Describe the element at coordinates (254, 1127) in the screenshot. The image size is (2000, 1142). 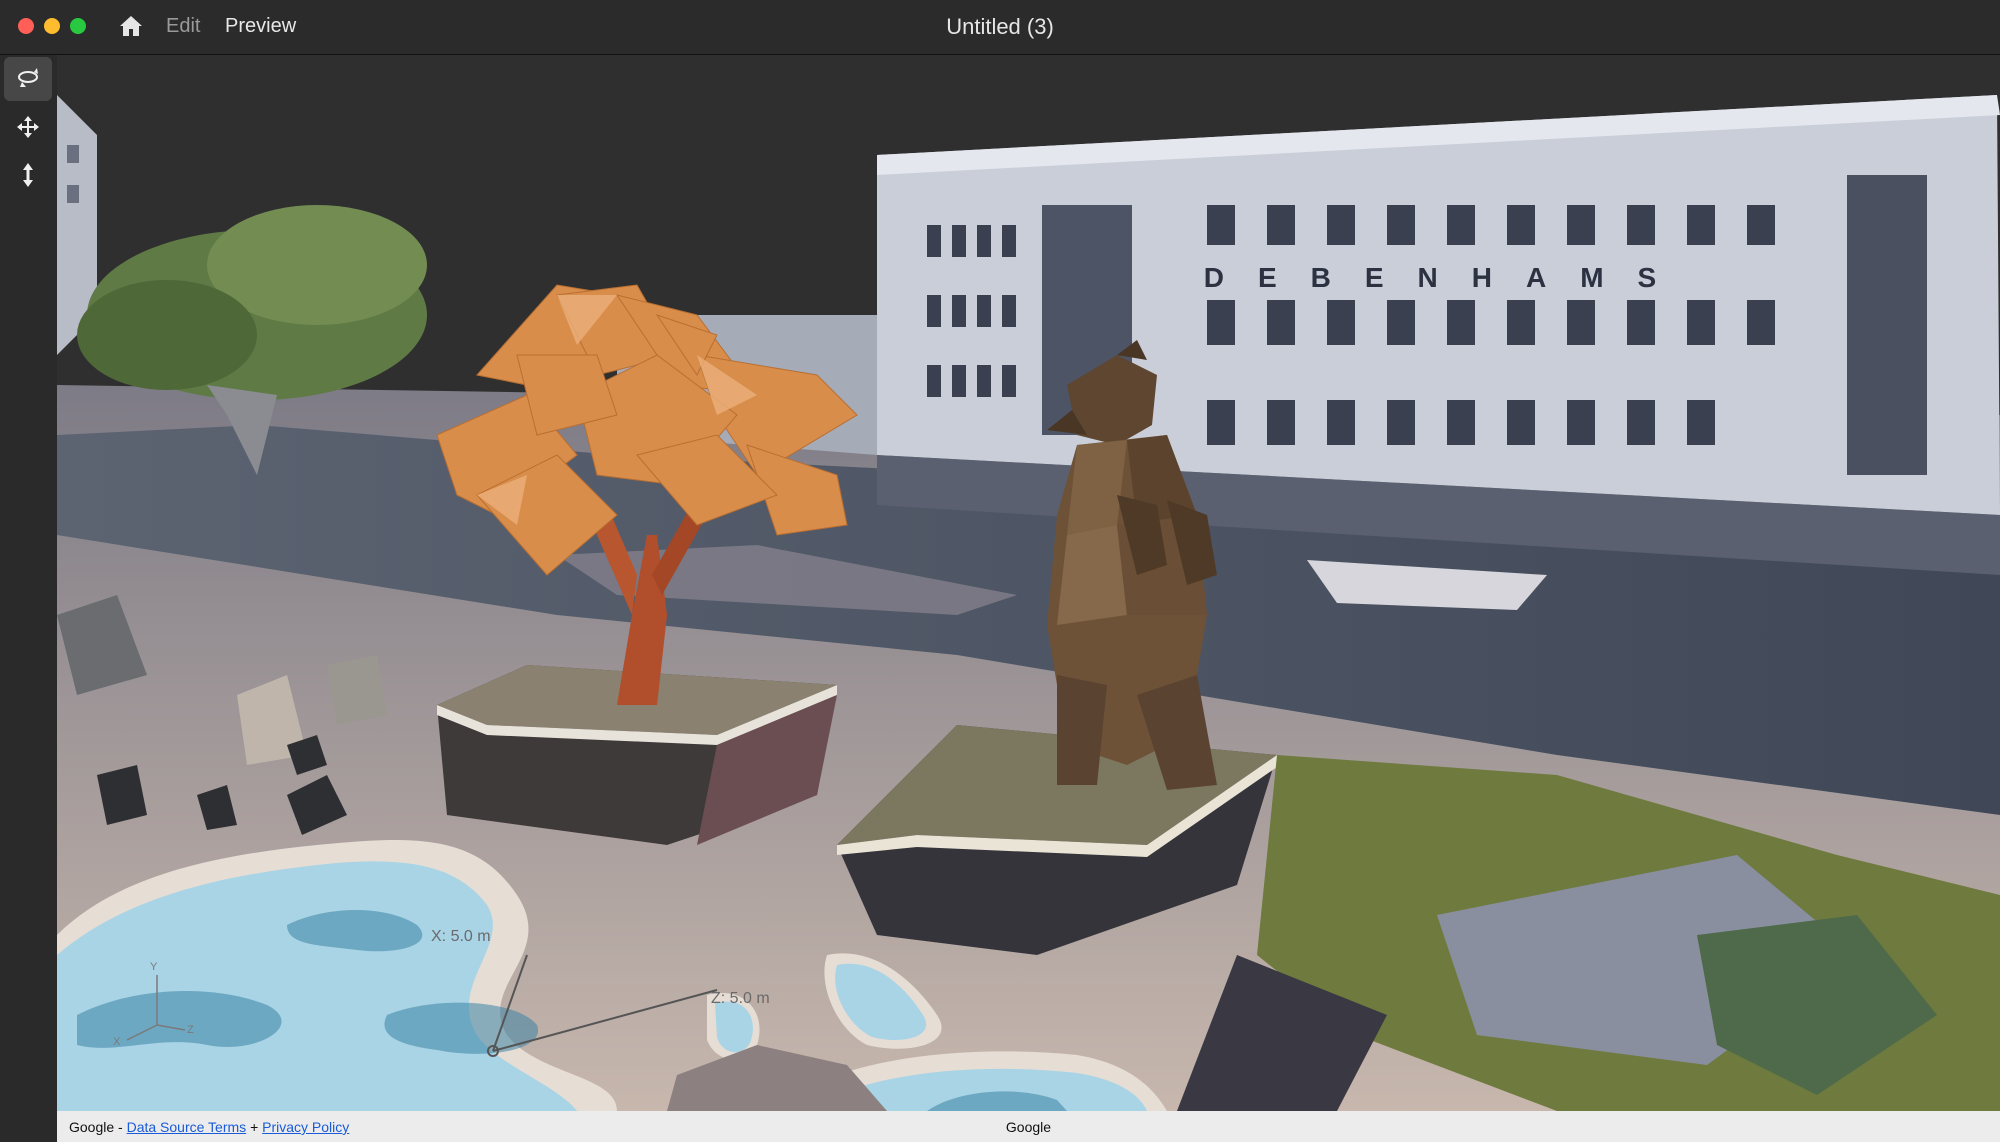
I see `footer-plus: +` at that location.